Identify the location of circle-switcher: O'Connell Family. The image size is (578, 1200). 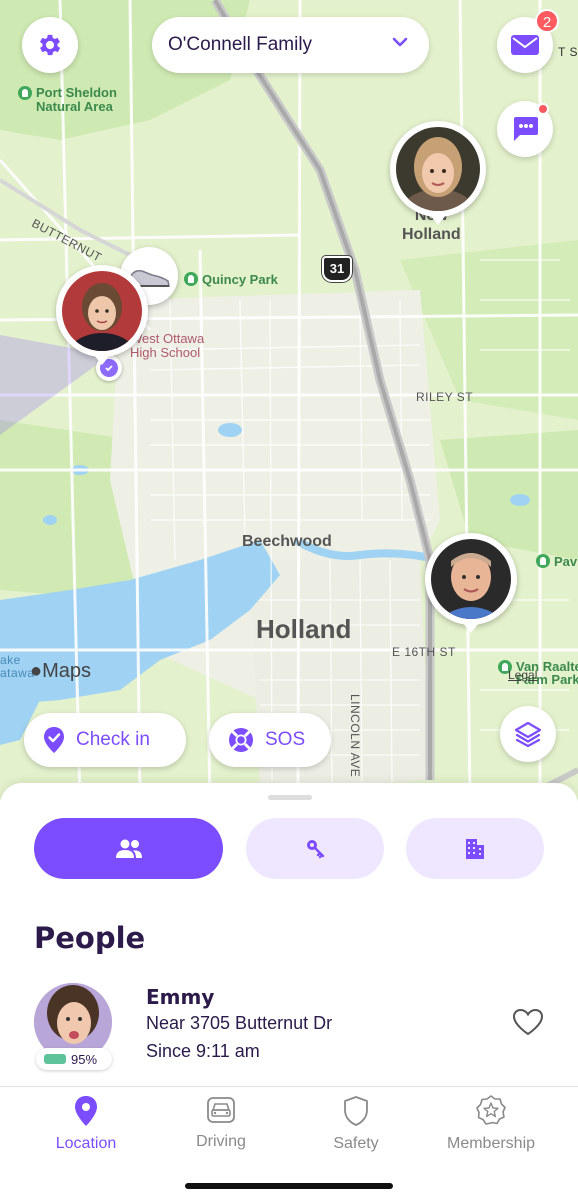
(290, 45).